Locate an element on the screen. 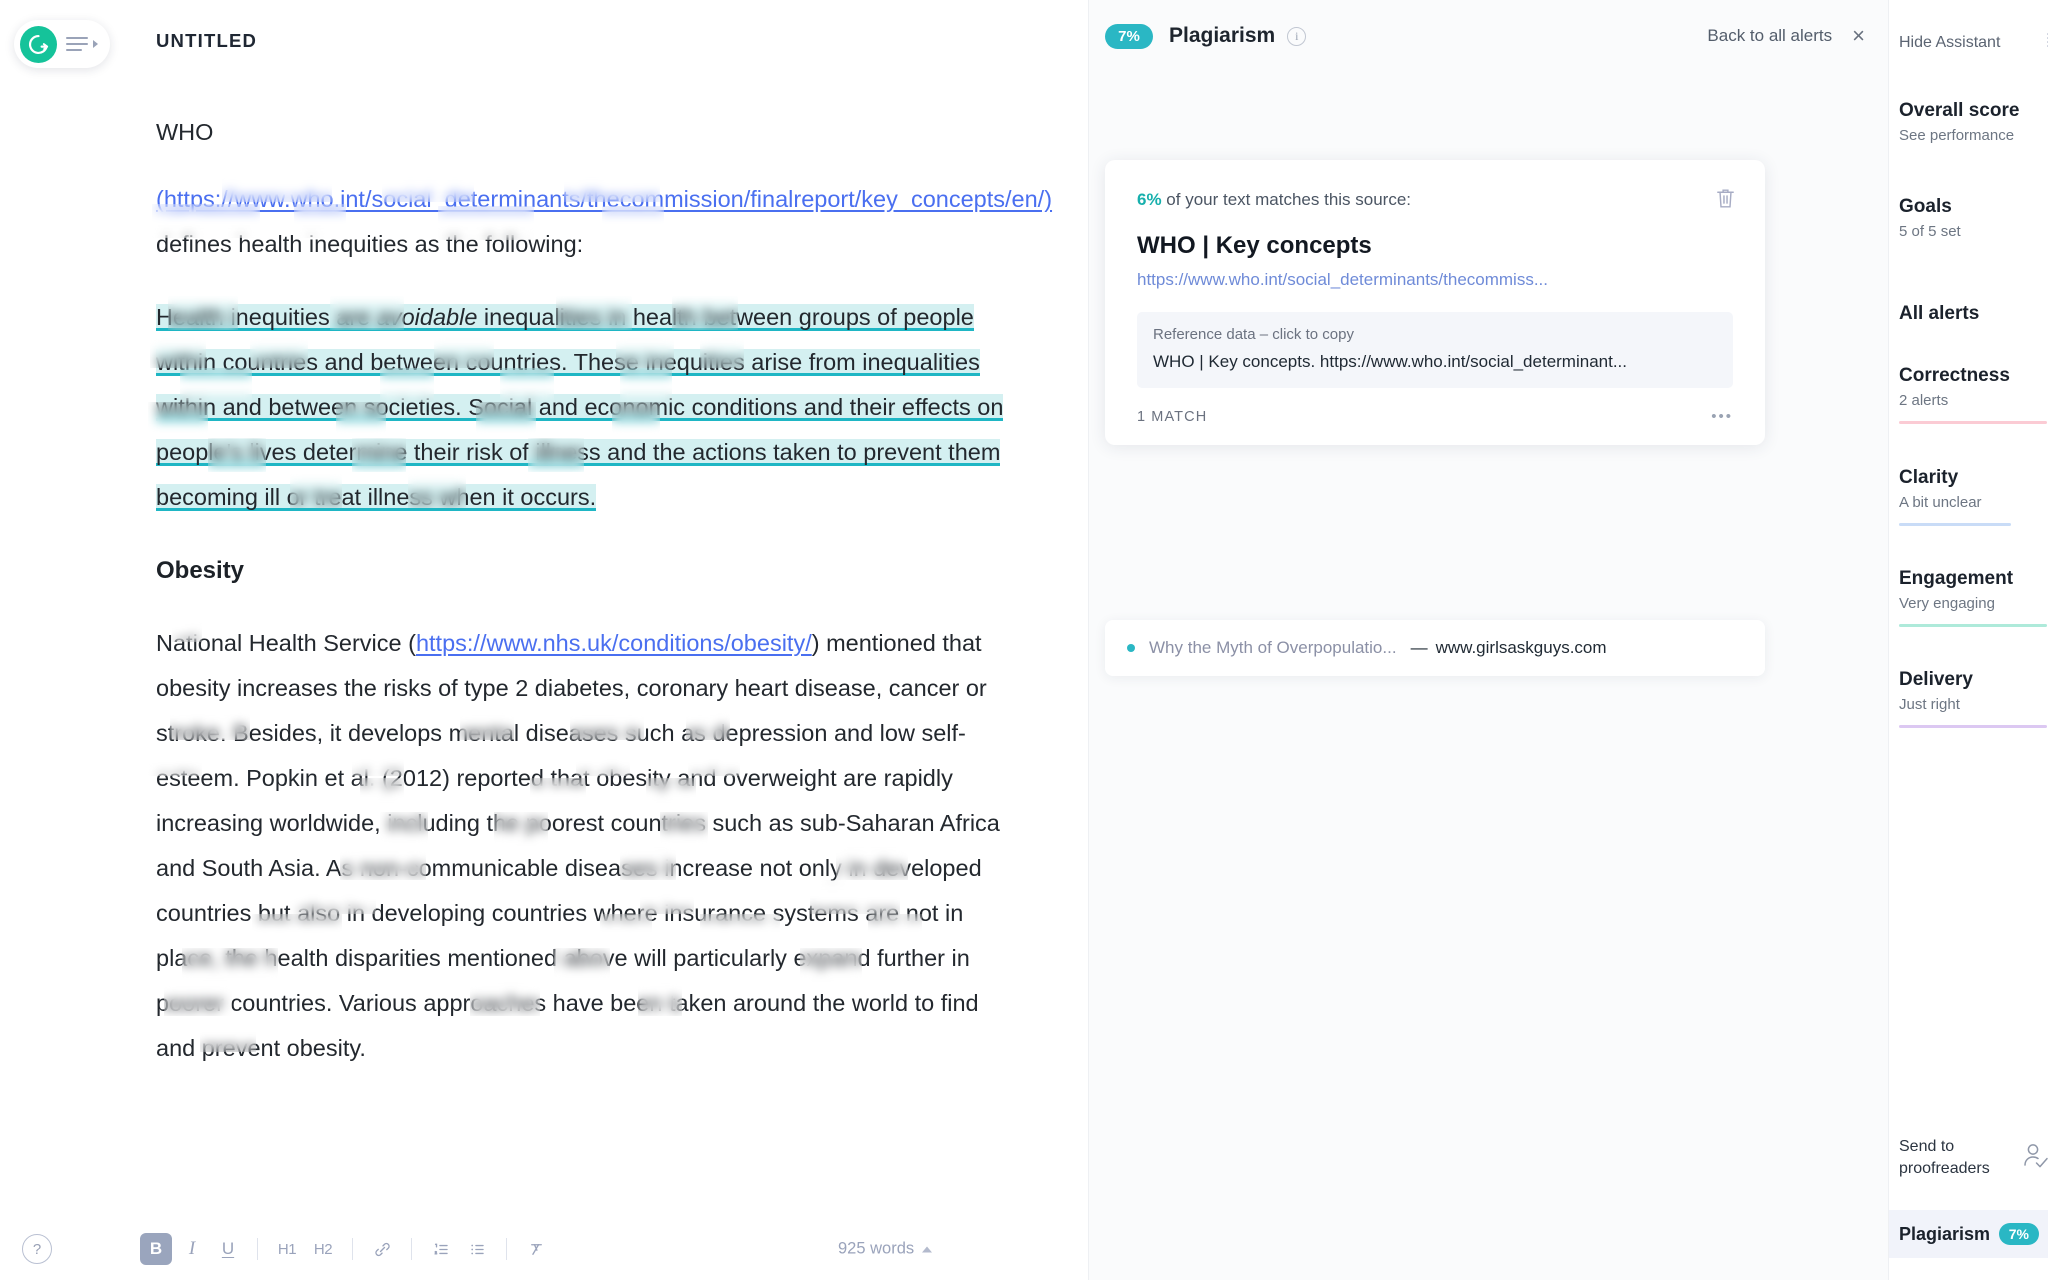 The width and height of the screenshot is (2048, 1280). other-source-dash: — is located at coordinates (1419, 647).